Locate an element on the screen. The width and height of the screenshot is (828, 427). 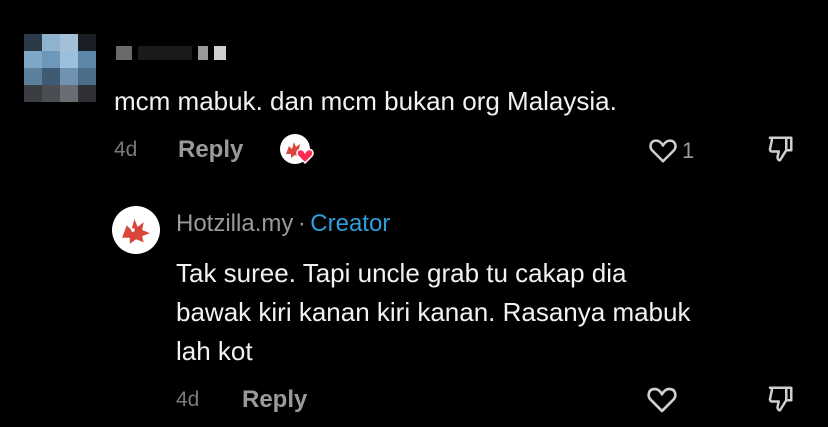
mascot-avatar-icon is located at coordinates (136, 231).